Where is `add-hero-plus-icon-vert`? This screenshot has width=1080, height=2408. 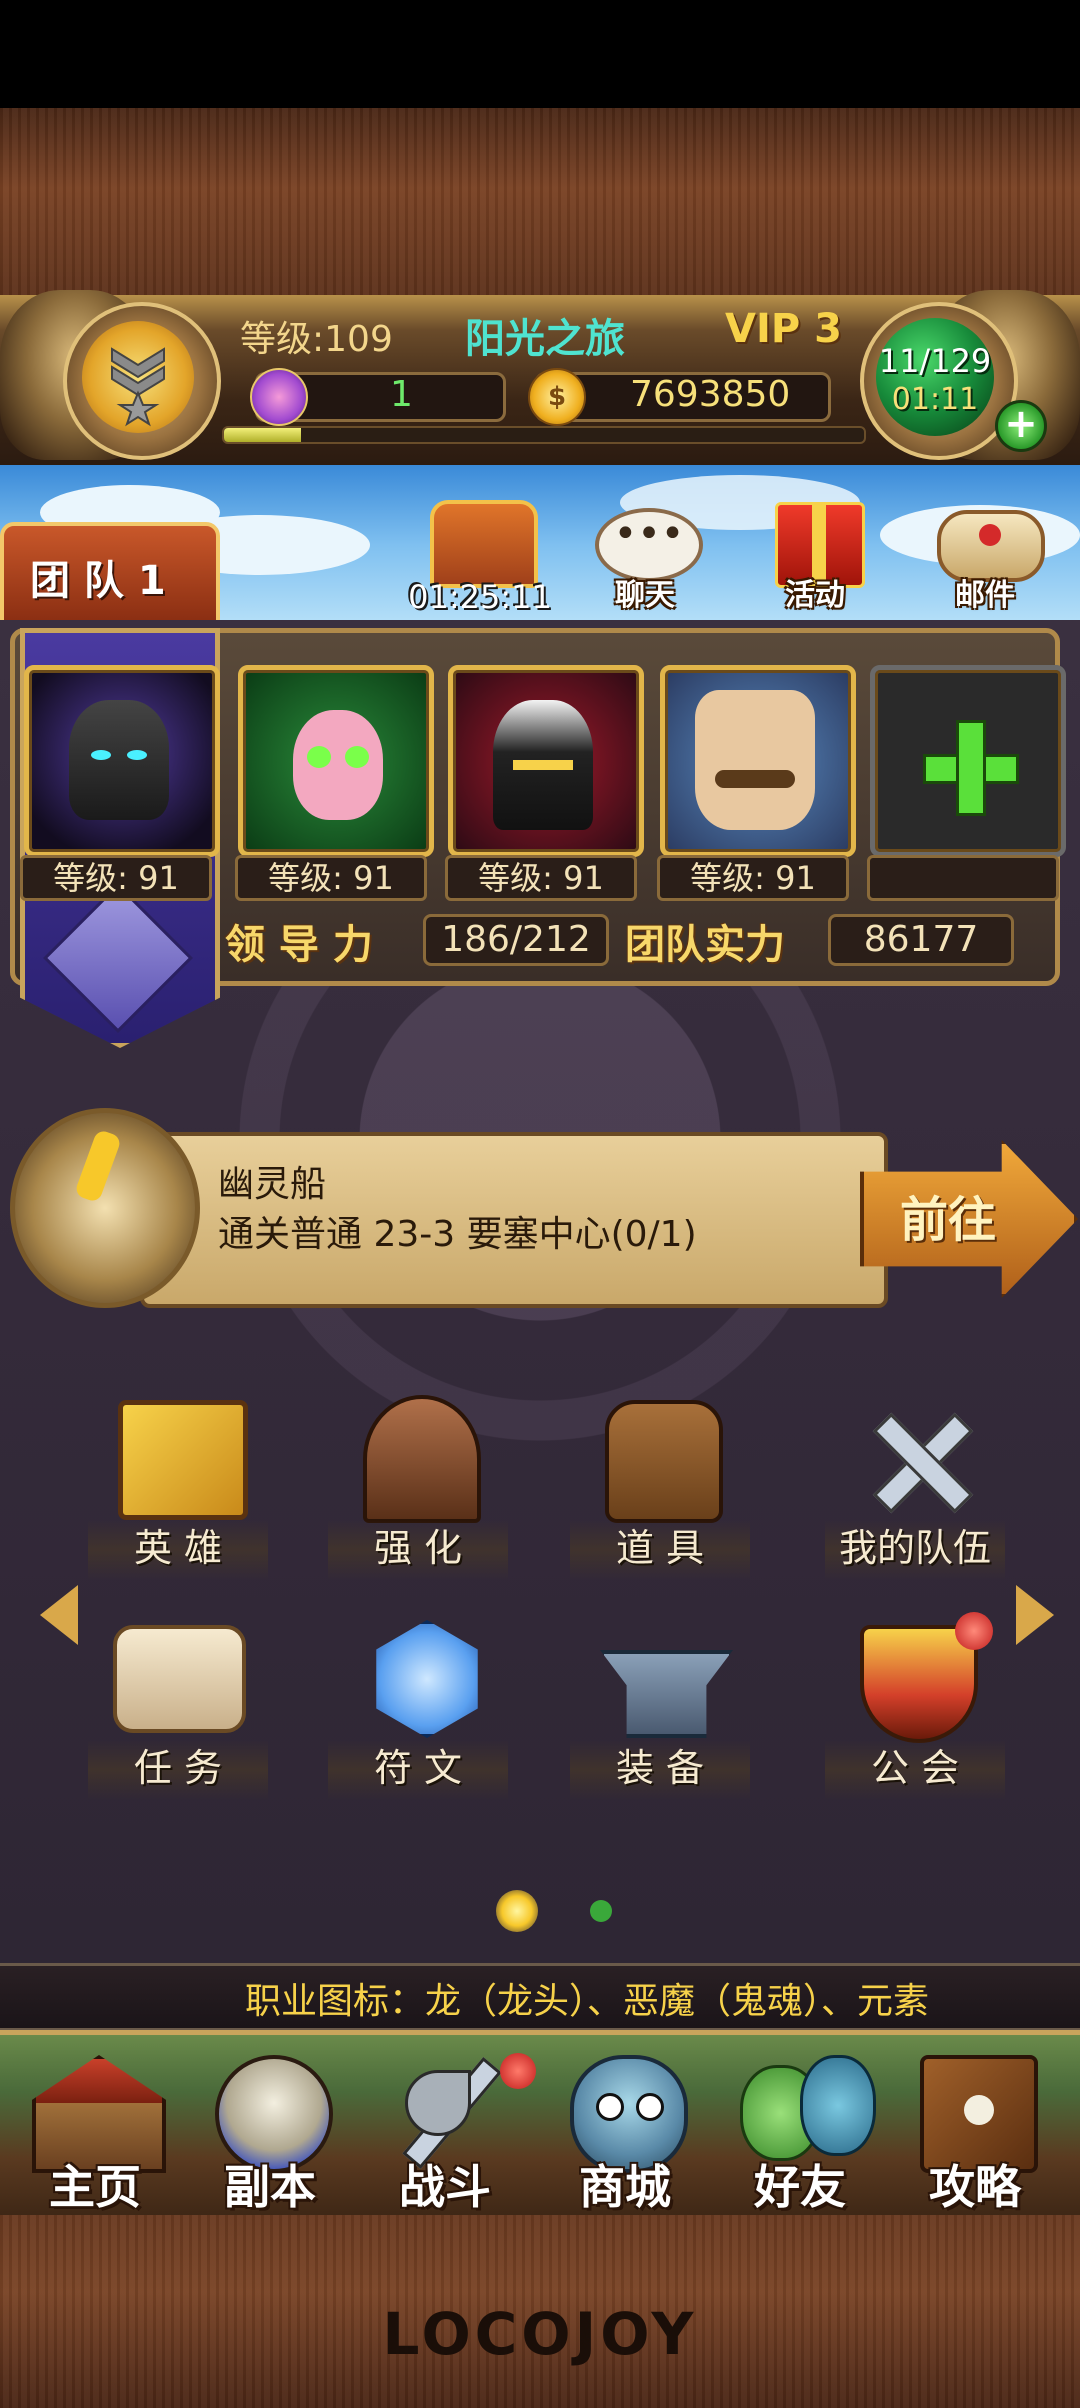 add-hero-plus-icon-vert is located at coordinates (971, 768).